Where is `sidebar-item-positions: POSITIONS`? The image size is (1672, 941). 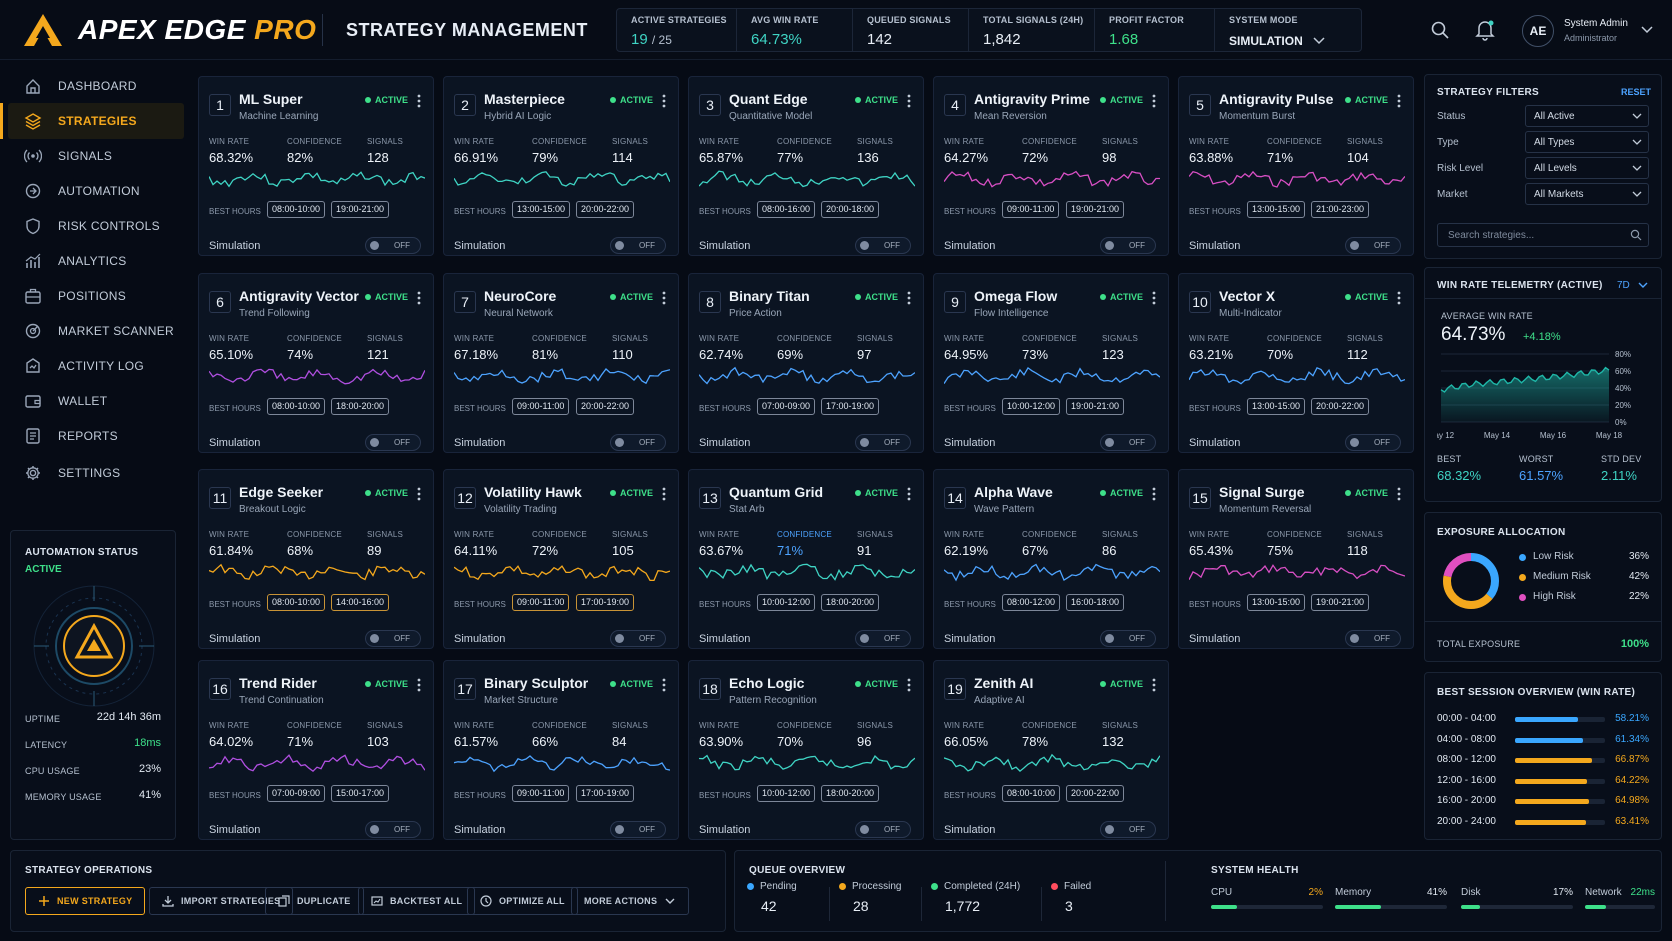 sidebar-item-positions: POSITIONS is located at coordinates (96, 296).